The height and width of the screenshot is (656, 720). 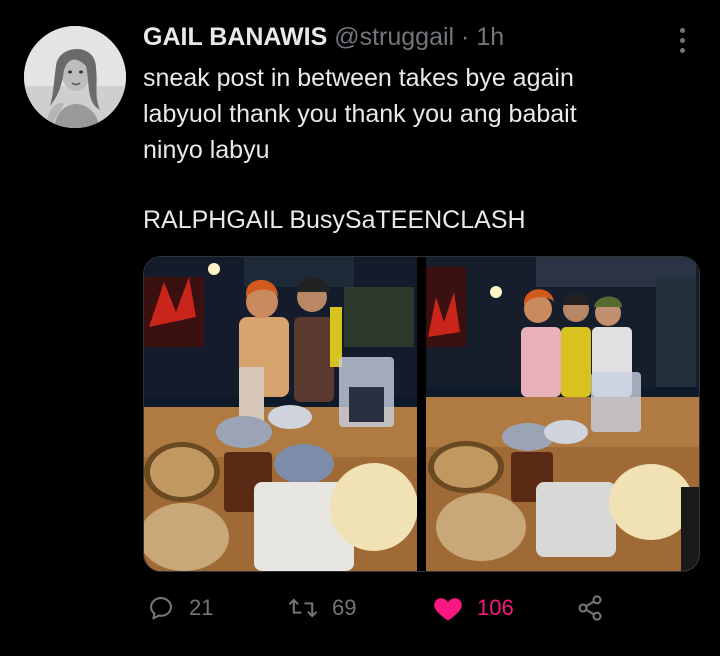 What do you see at coordinates (490, 37) in the screenshot?
I see `tweet-time: 1h` at bounding box center [490, 37].